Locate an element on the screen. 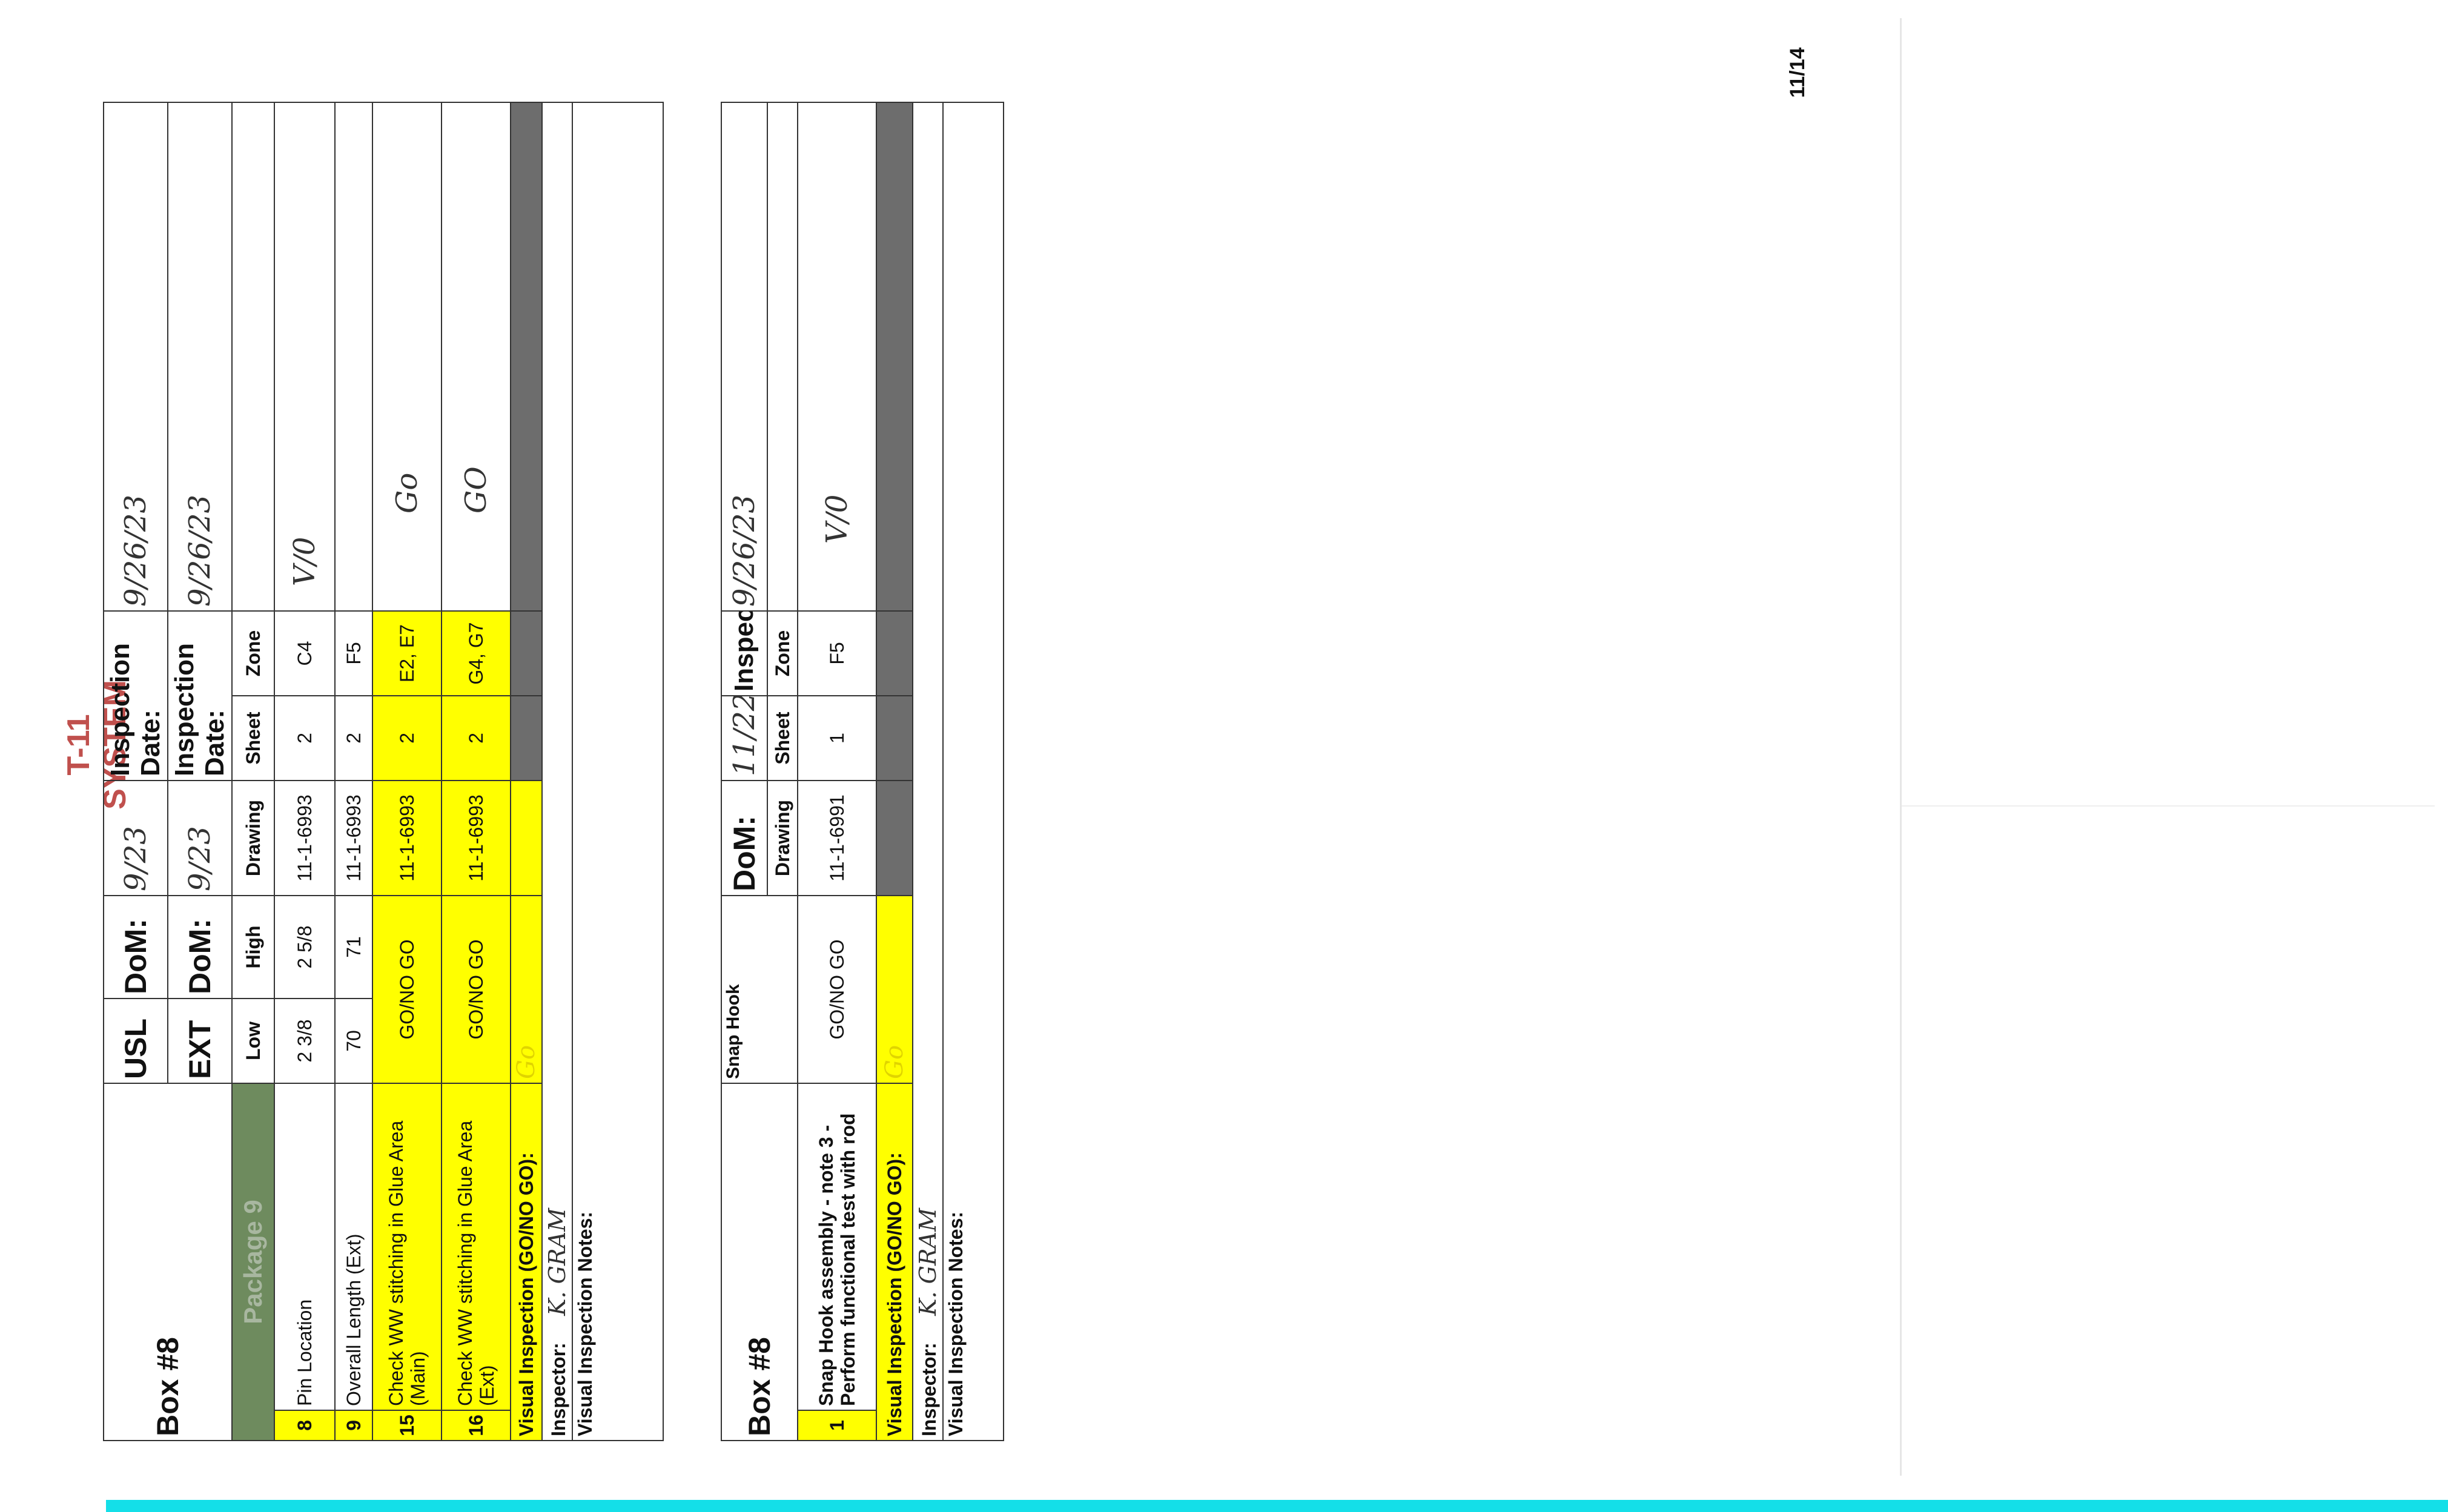 Image resolution: width=2448 pixels, height=1512 pixels. inspection-date-usl-value: 9/26/23 is located at coordinates (136, 356).